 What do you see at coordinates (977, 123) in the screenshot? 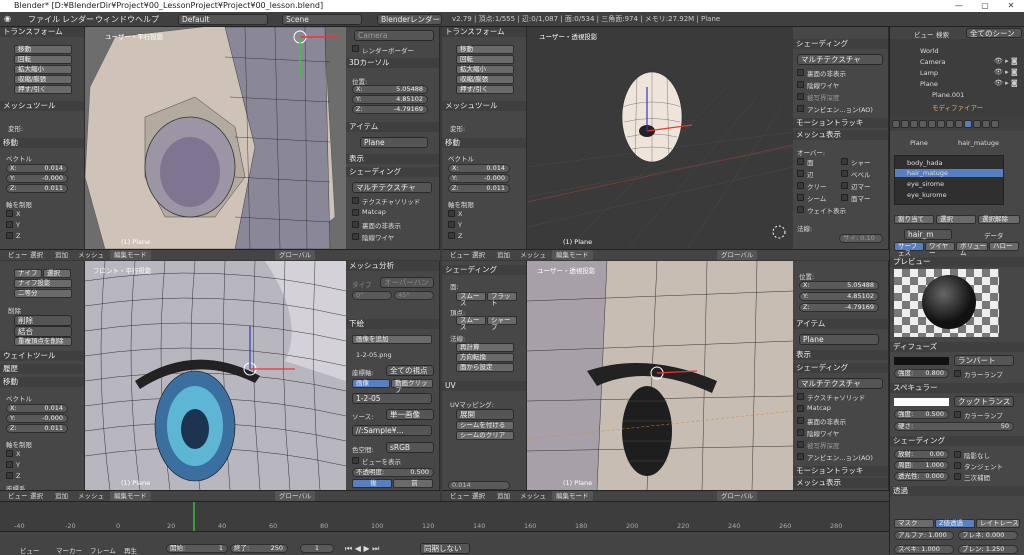
I see `texture-tab-icon` at bounding box center [977, 123].